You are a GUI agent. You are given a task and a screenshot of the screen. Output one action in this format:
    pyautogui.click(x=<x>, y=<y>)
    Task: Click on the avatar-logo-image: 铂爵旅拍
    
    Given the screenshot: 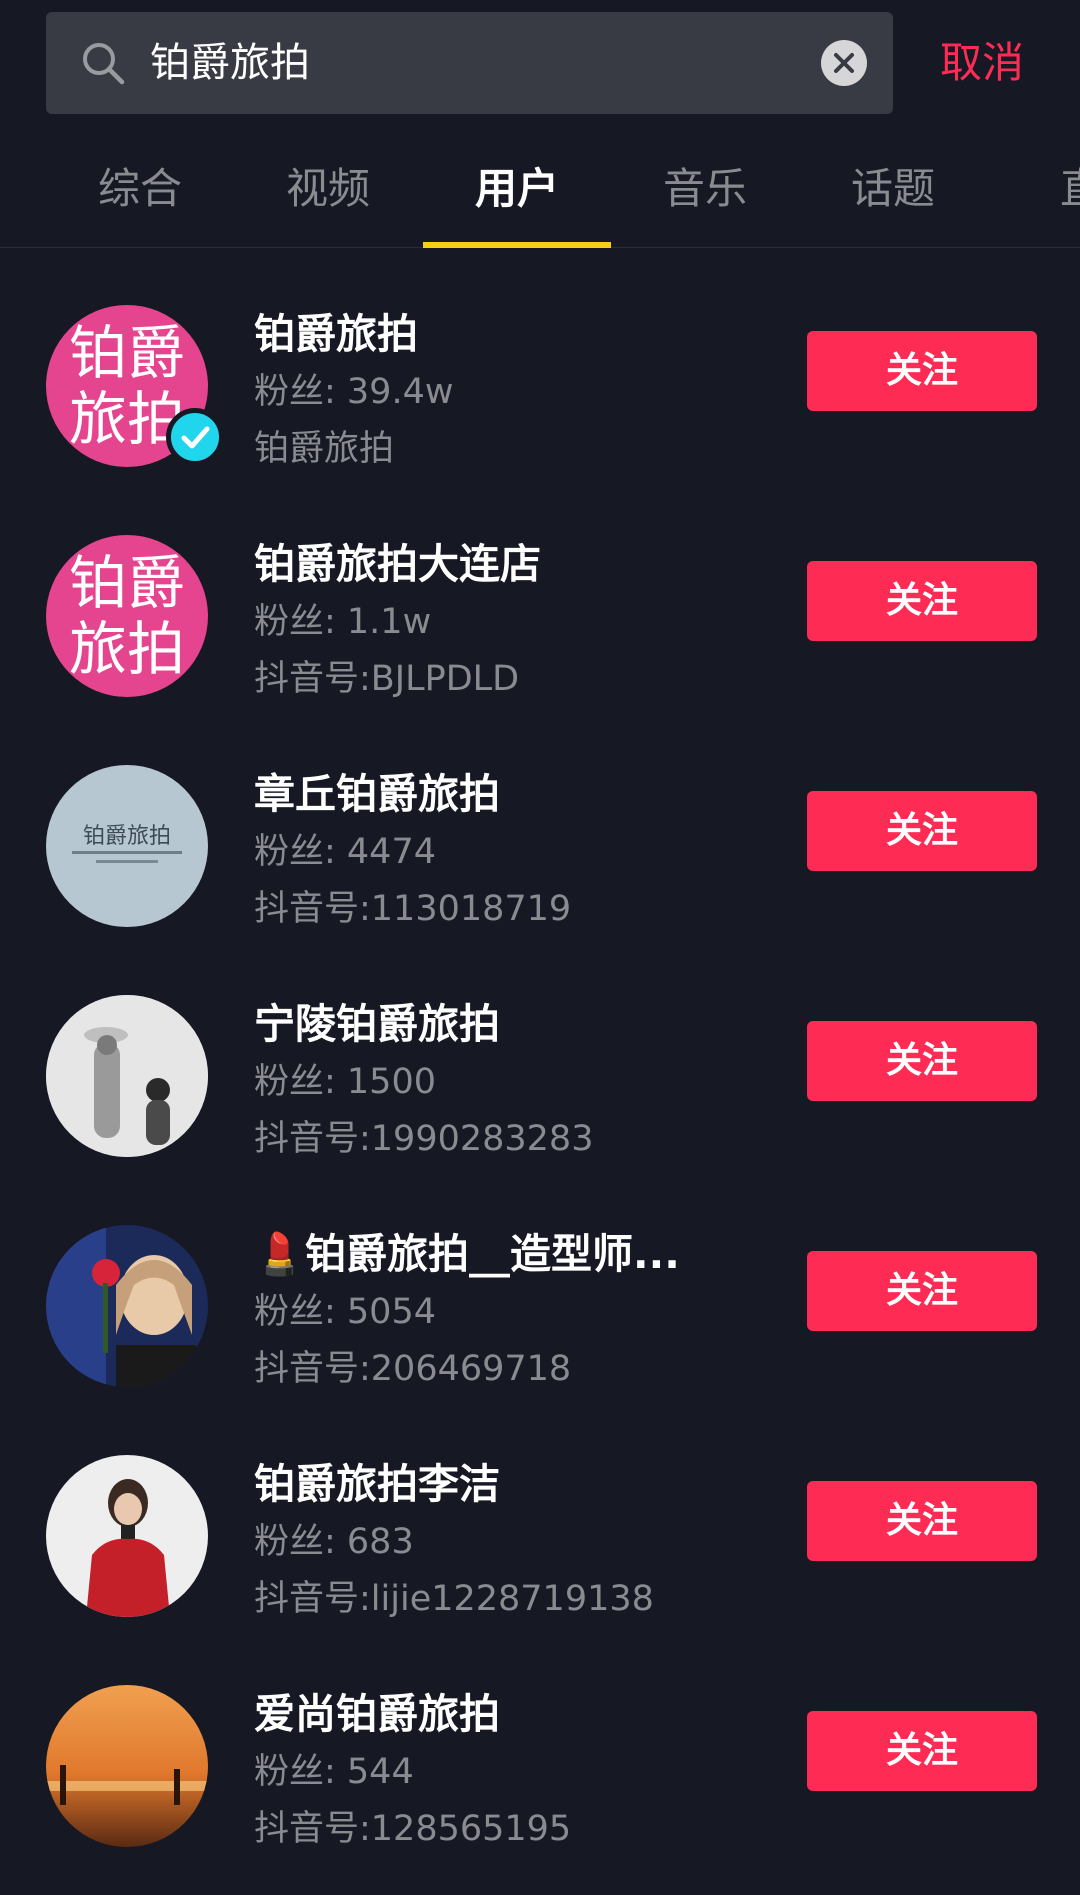 What is the action you would take?
    pyautogui.click(x=127, y=843)
    